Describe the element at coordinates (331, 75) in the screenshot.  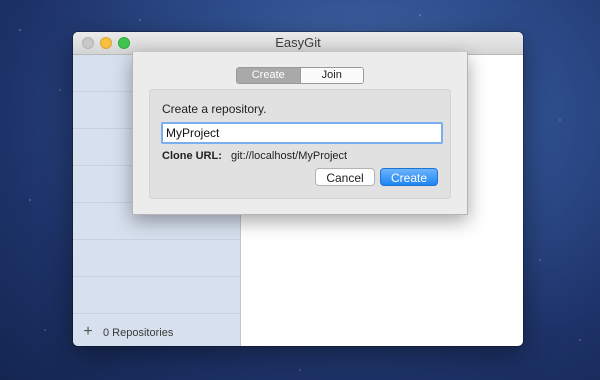
I see `tab-join: Join` at that location.